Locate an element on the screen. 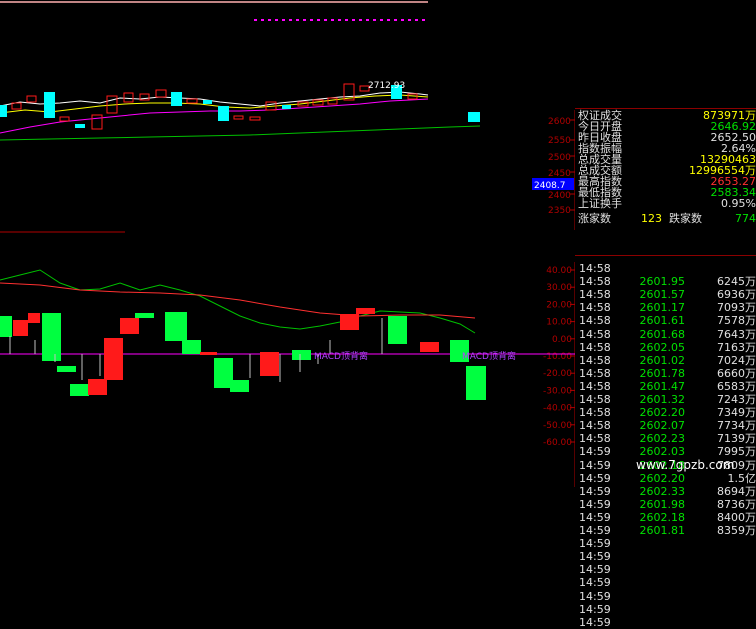 Image resolution: width=756 pixels, height=629 pixels. updown-row: 涨家数 123 跌家数 774 is located at coordinates (665, 219).